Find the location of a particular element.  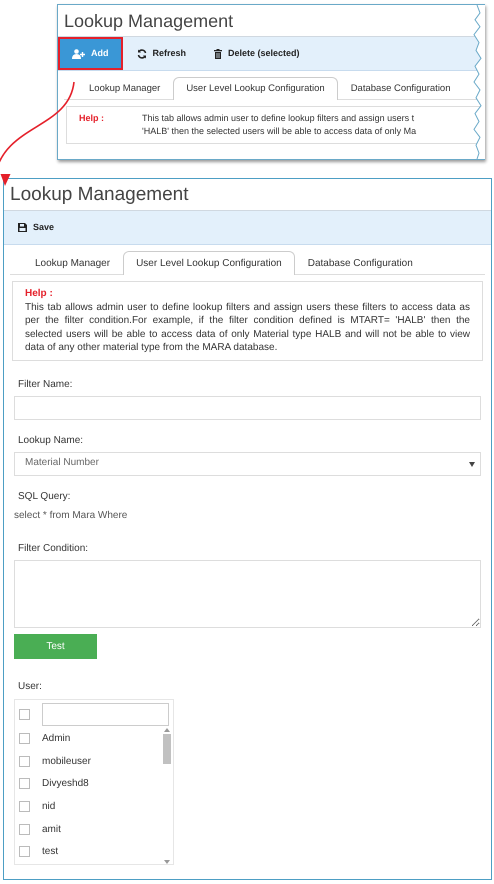

delete-button: Delete (selected) is located at coordinates (257, 53).